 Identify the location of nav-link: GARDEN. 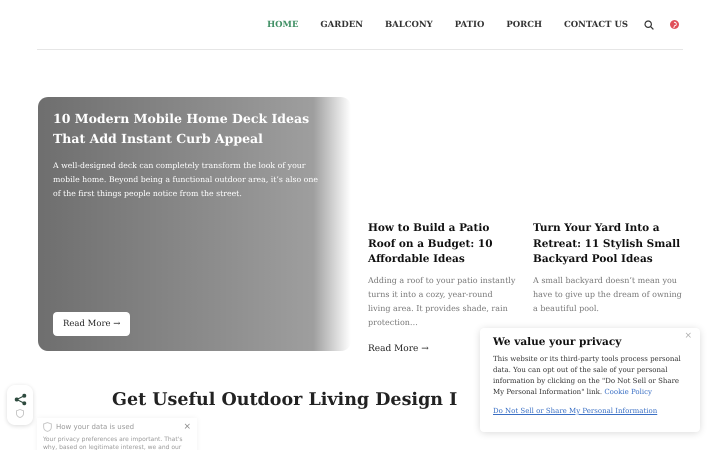
(341, 25).